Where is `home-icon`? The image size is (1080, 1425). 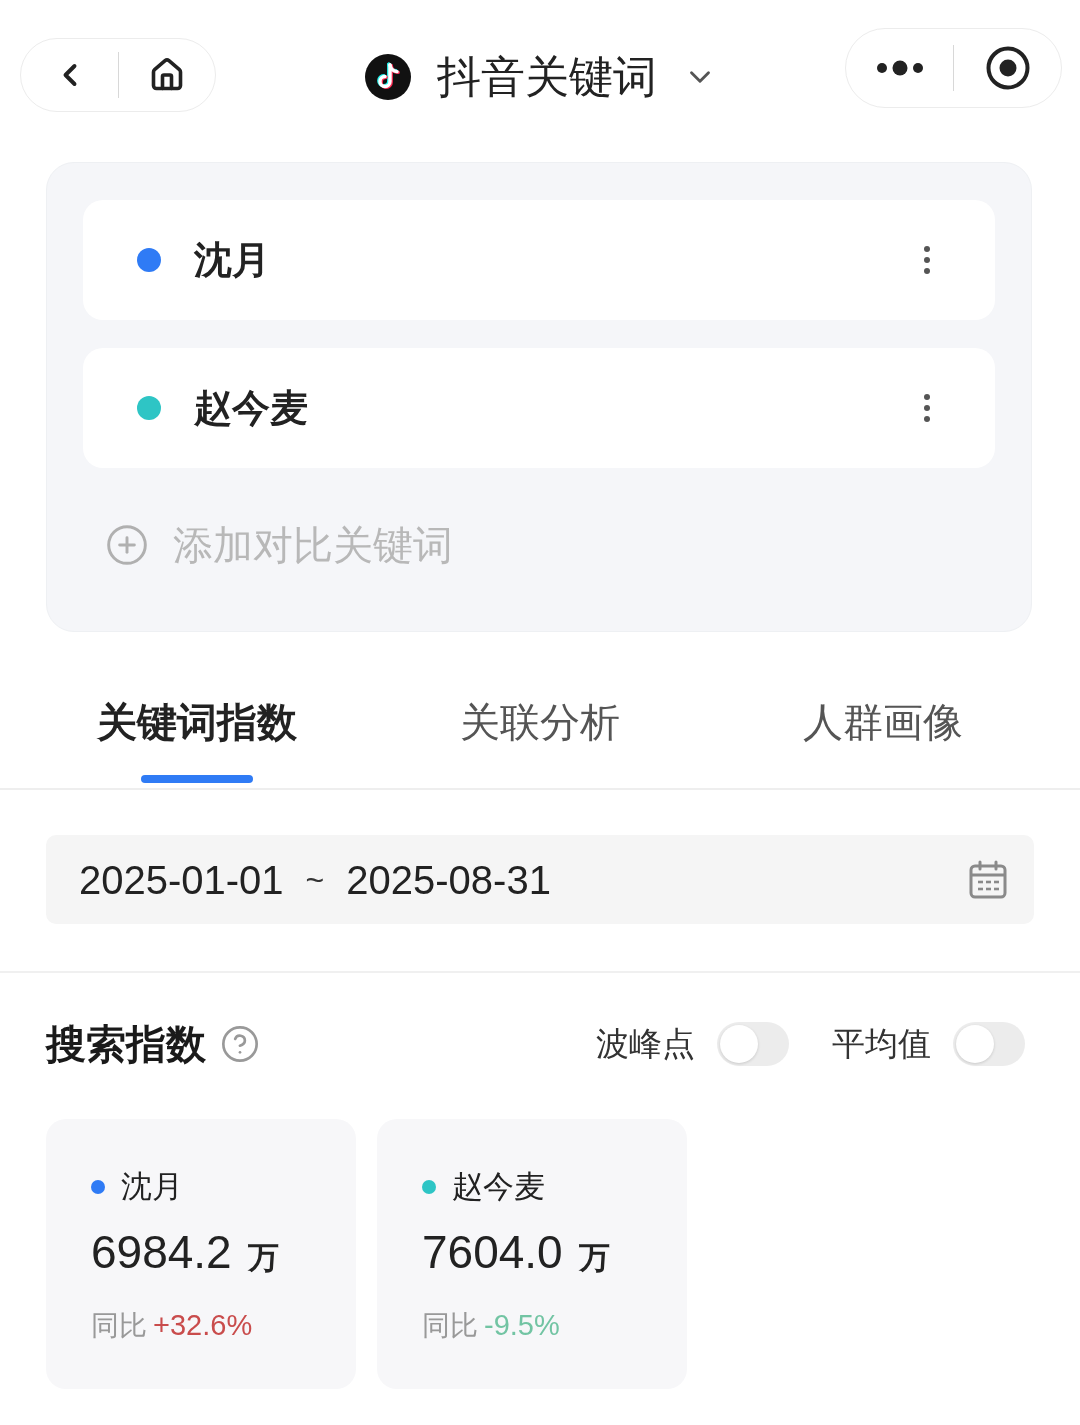
home-icon is located at coordinates (167, 75).